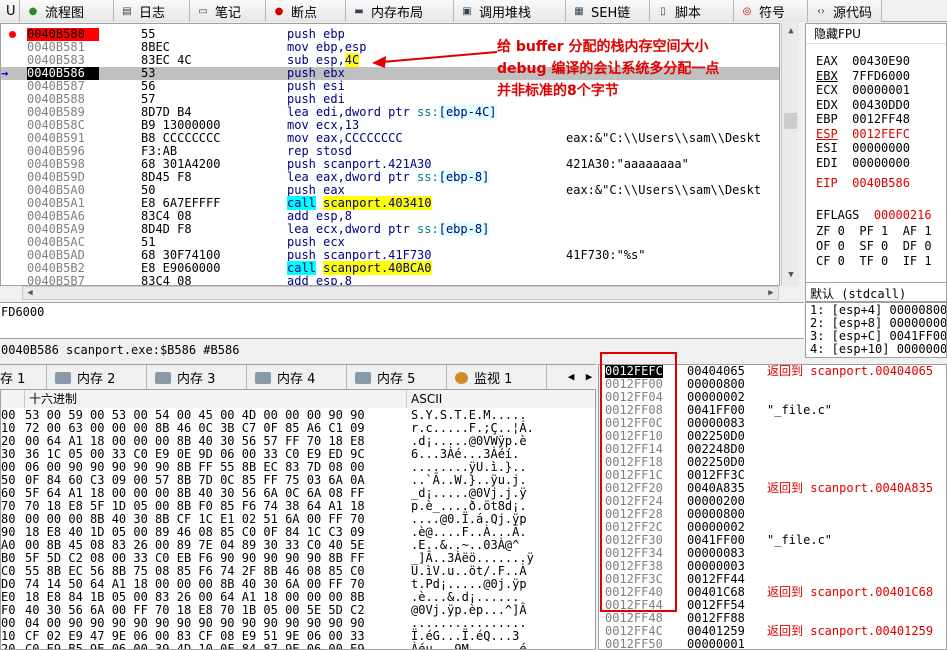  Describe the element at coordinates (435, 59) in the screenshot. I see `annotation-arrow` at that location.